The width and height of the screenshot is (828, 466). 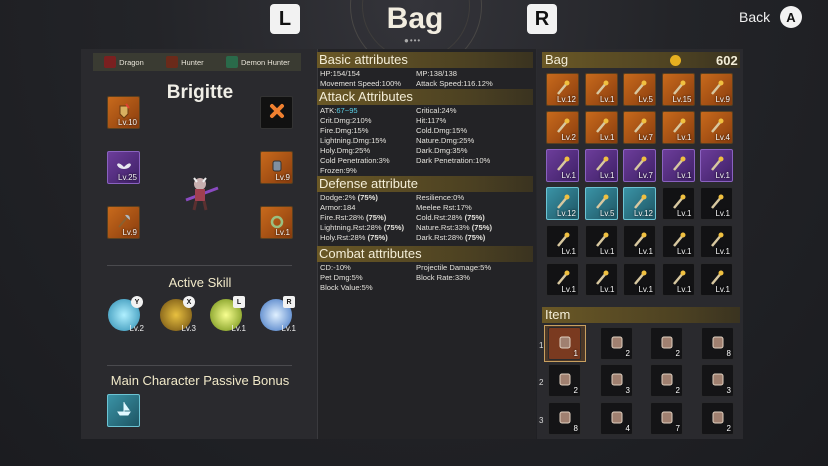 What do you see at coordinates (239, 302) in the screenshot?
I see `l-button-icon: L` at bounding box center [239, 302].